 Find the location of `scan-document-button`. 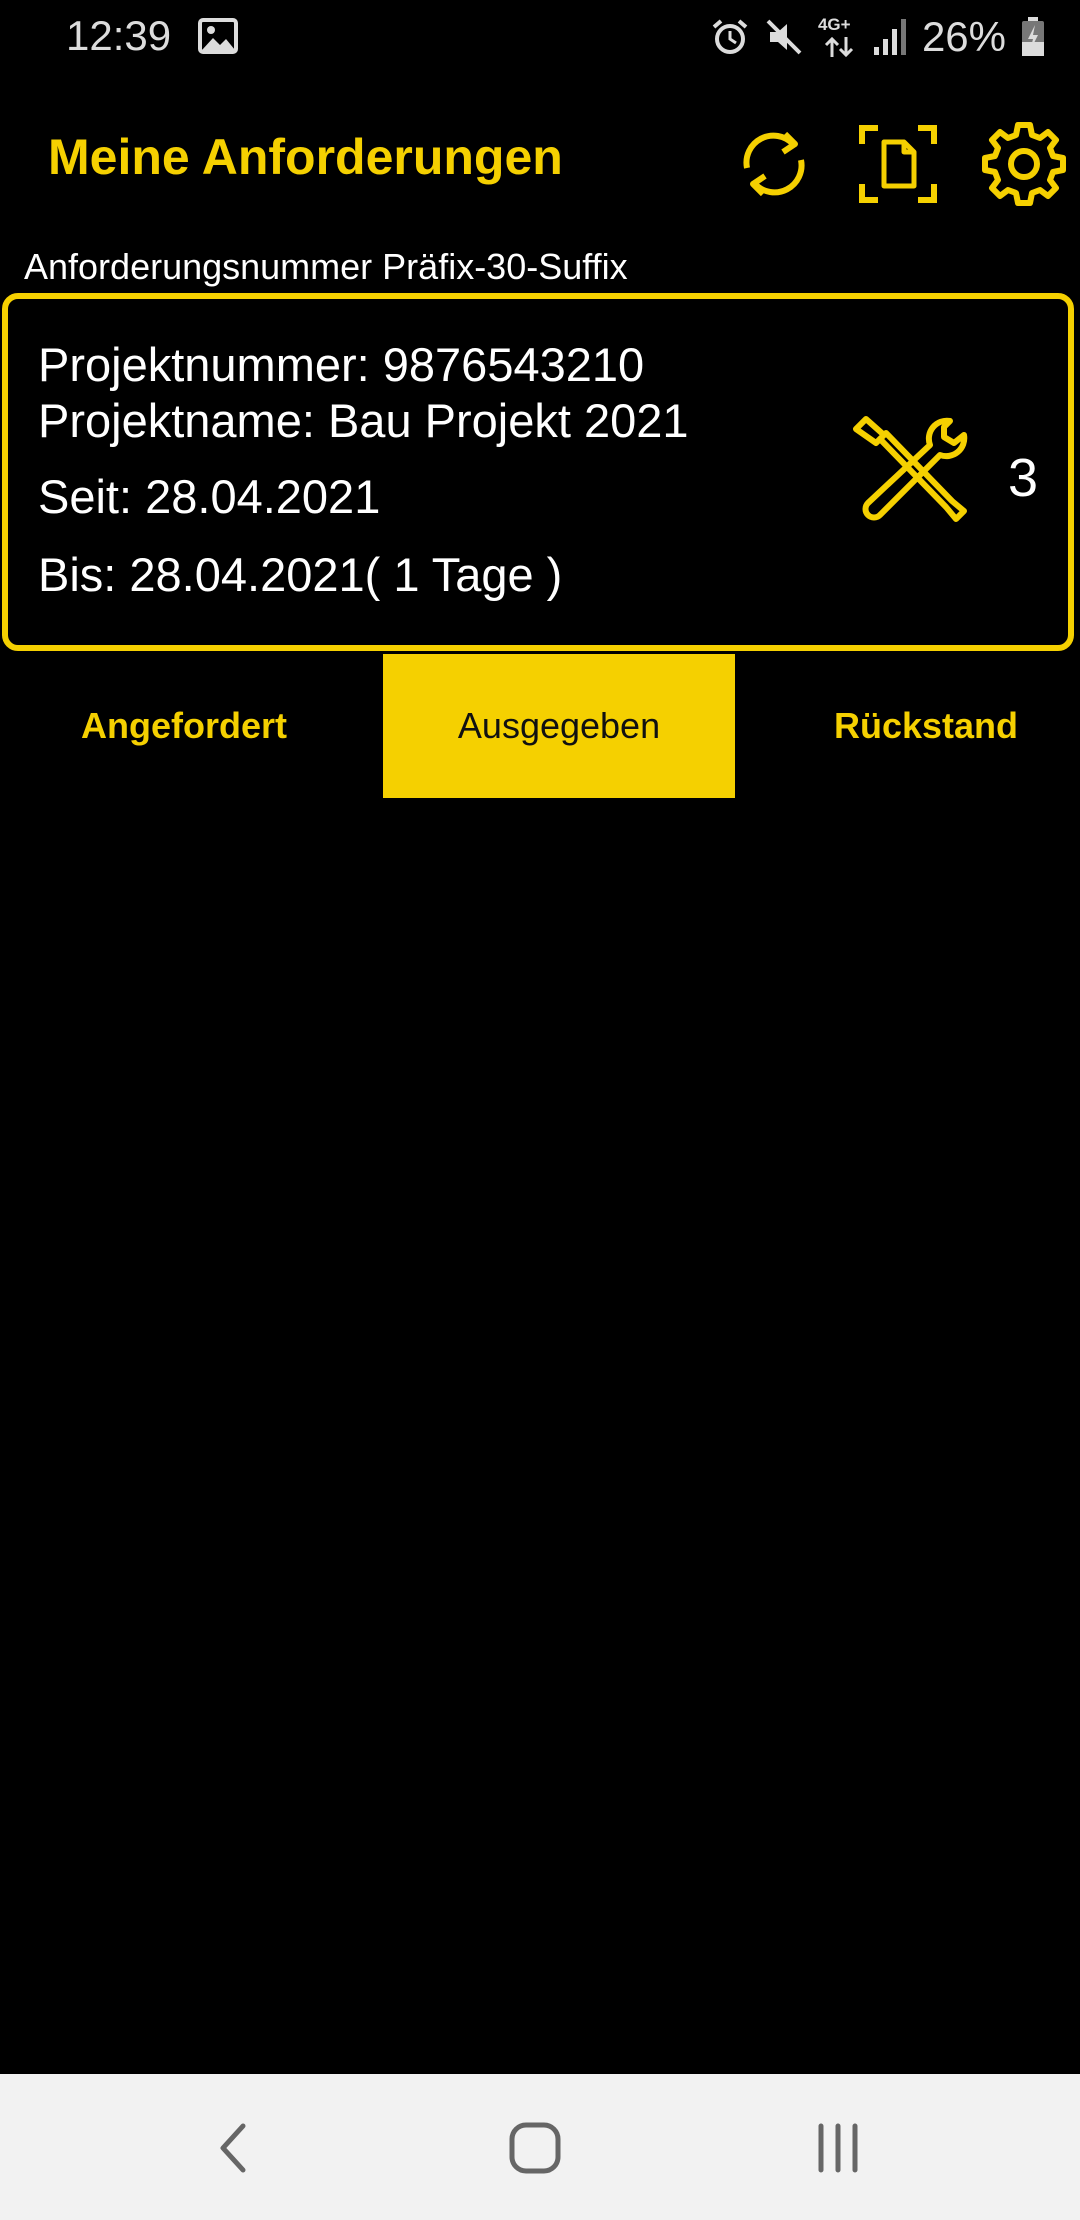

scan-document-button is located at coordinates (898, 164).